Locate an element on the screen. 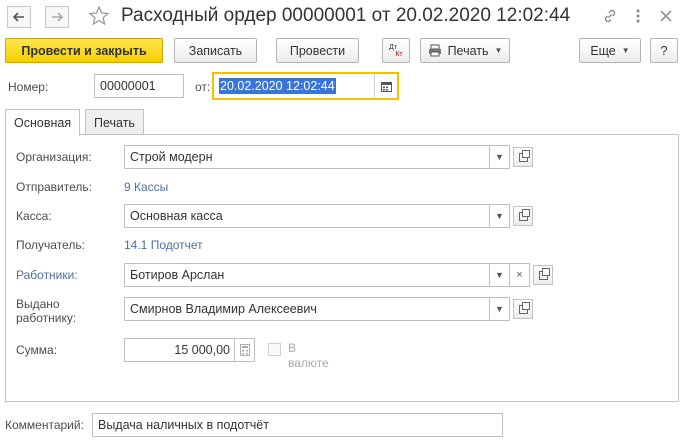  help-button: ? is located at coordinates (664, 50).